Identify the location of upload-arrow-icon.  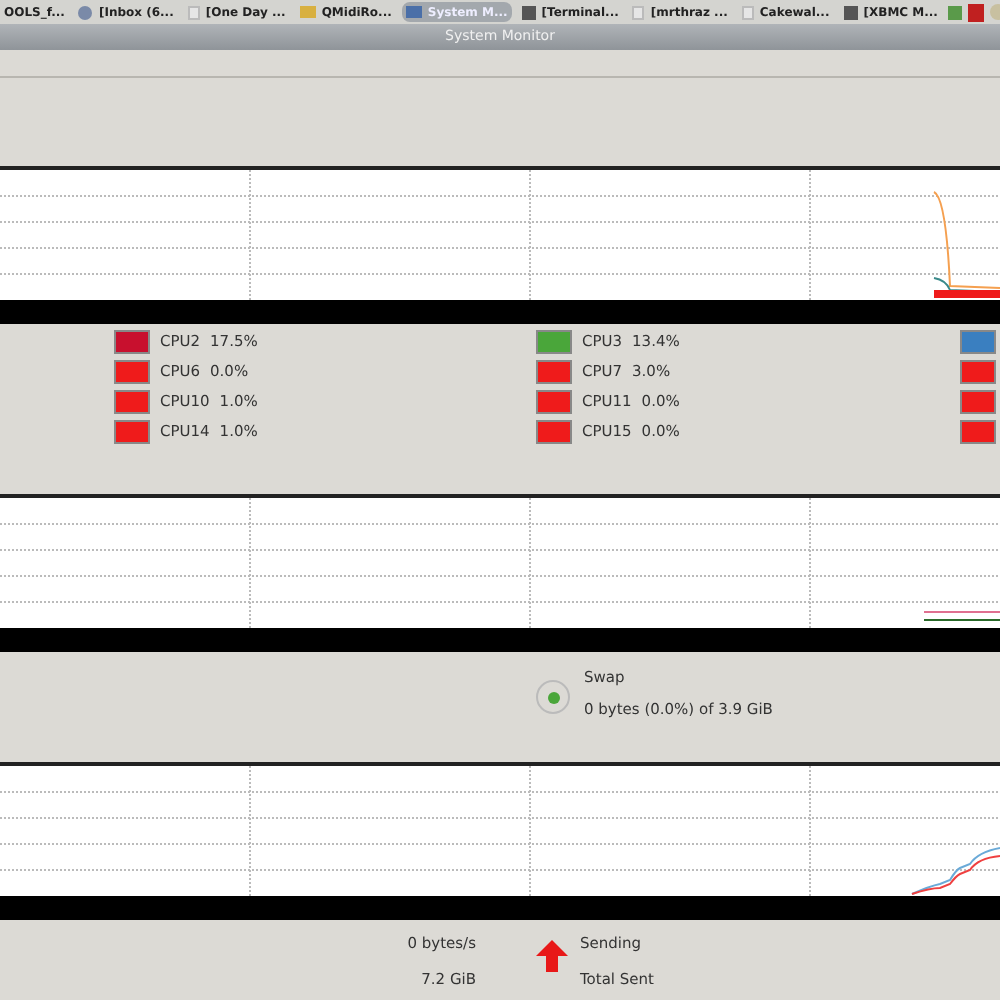
(552, 956).